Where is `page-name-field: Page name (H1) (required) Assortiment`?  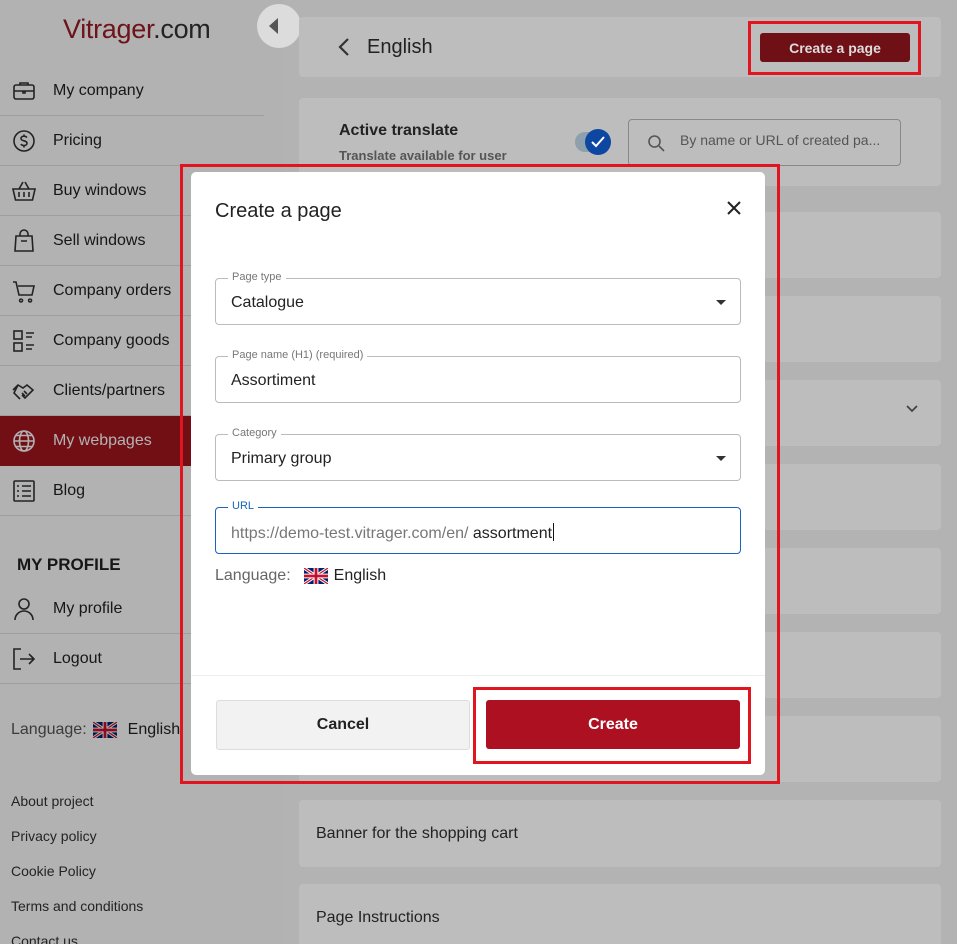
page-name-field: Page name (H1) (required) Assortiment is located at coordinates (478, 376).